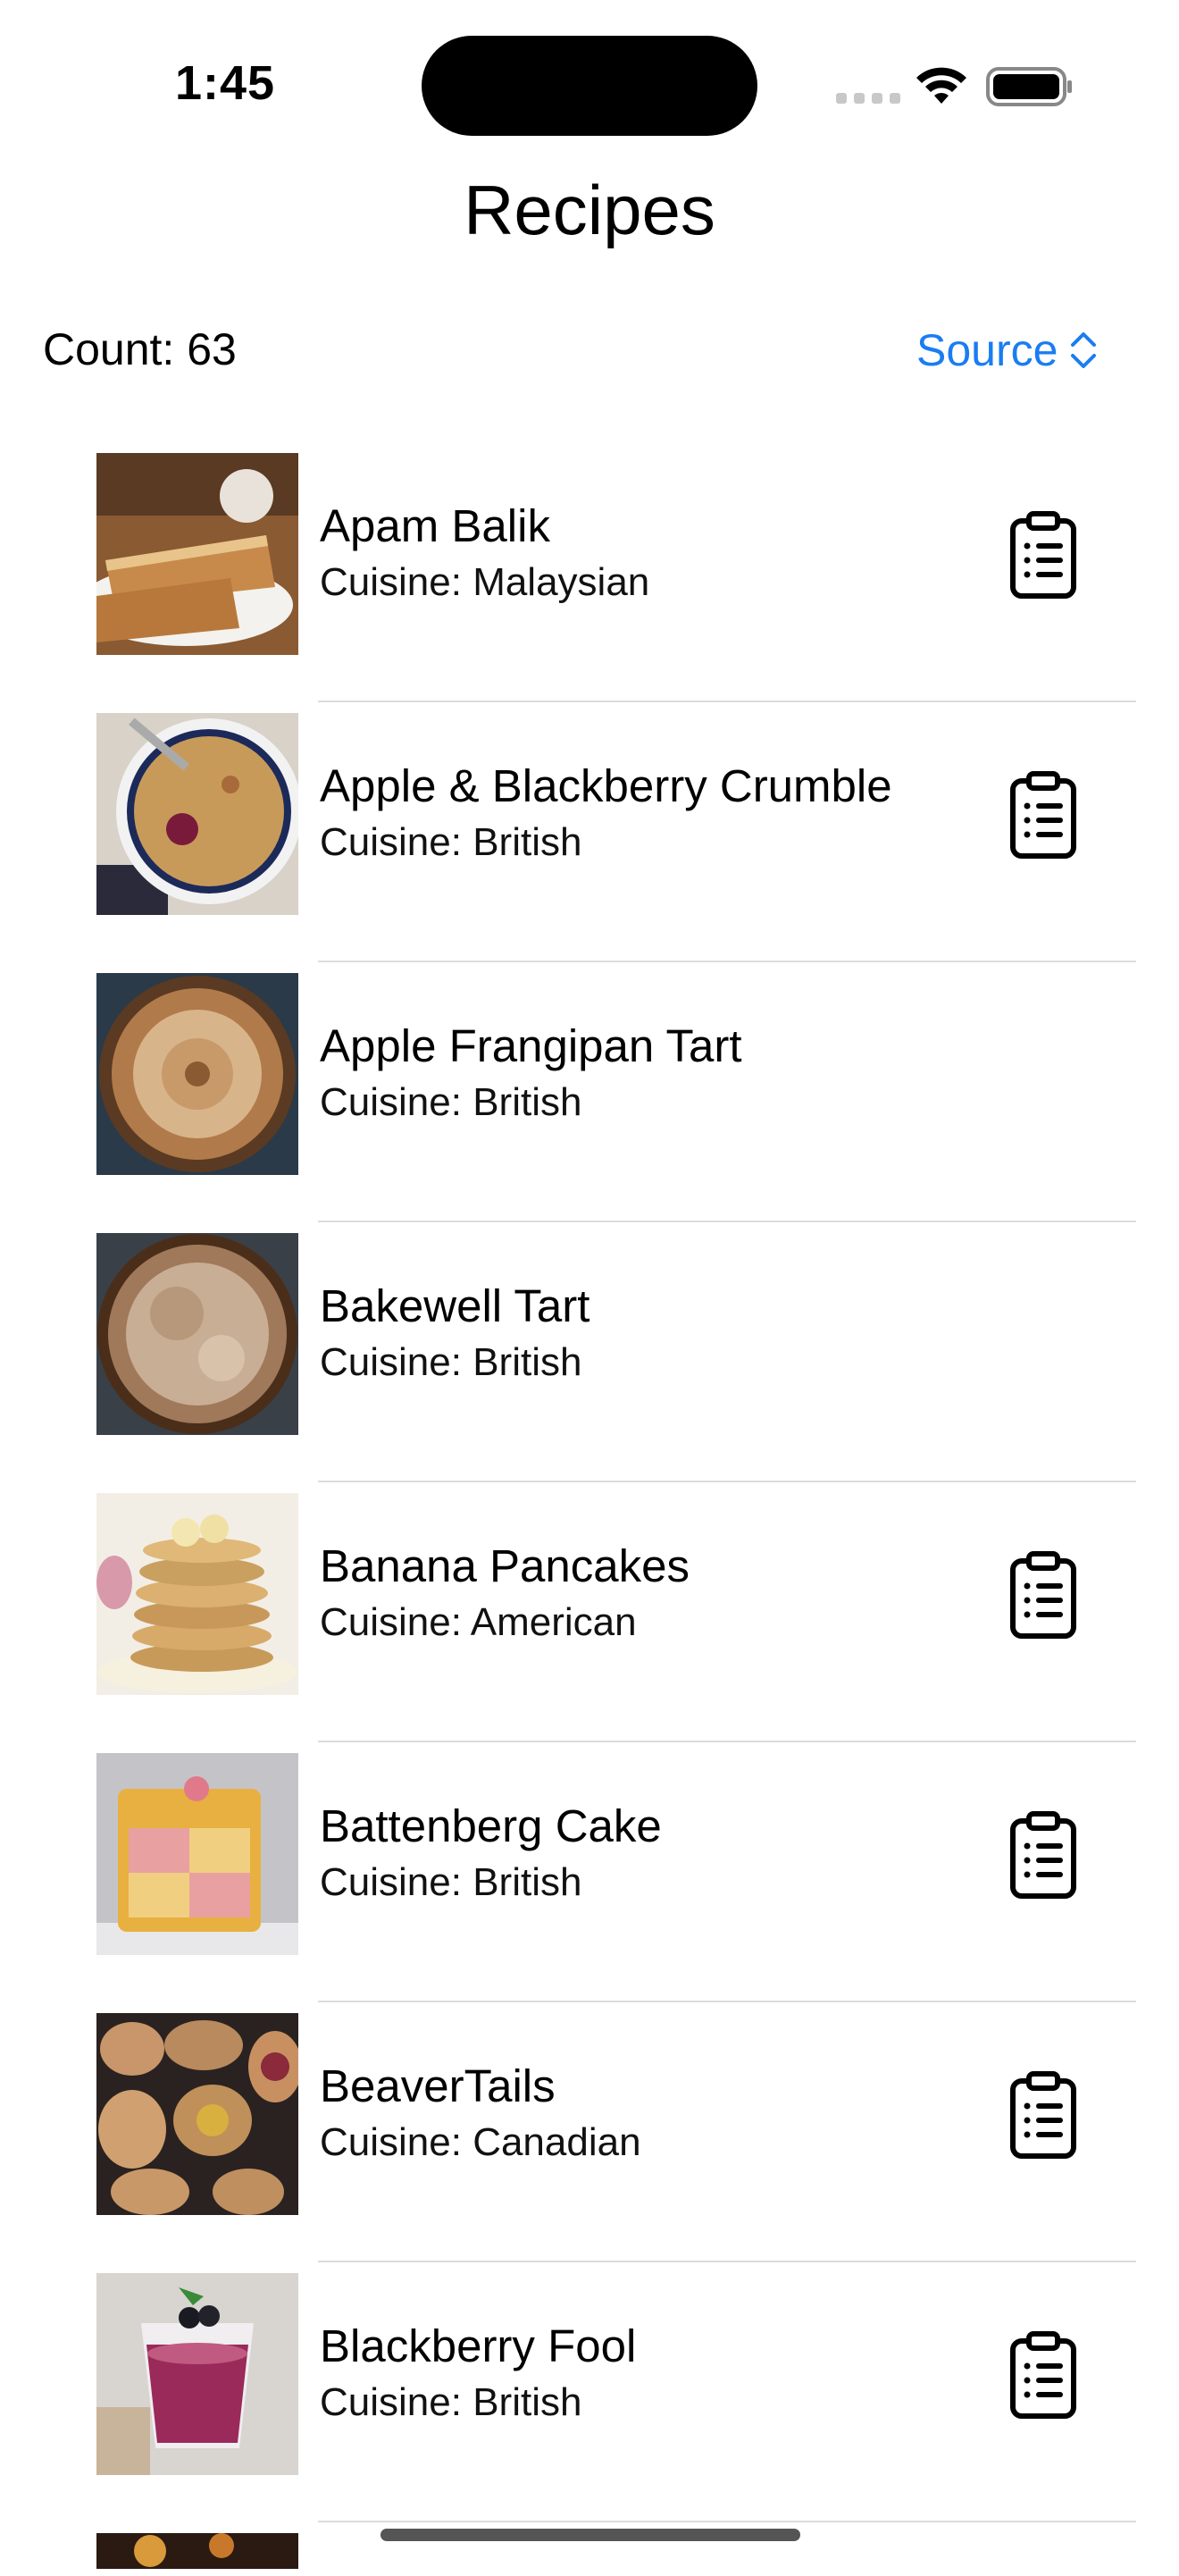 The height and width of the screenshot is (2576, 1179). Describe the element at coordinates (590, 2535) in the screenshot. I see `home-indicator` at that location.